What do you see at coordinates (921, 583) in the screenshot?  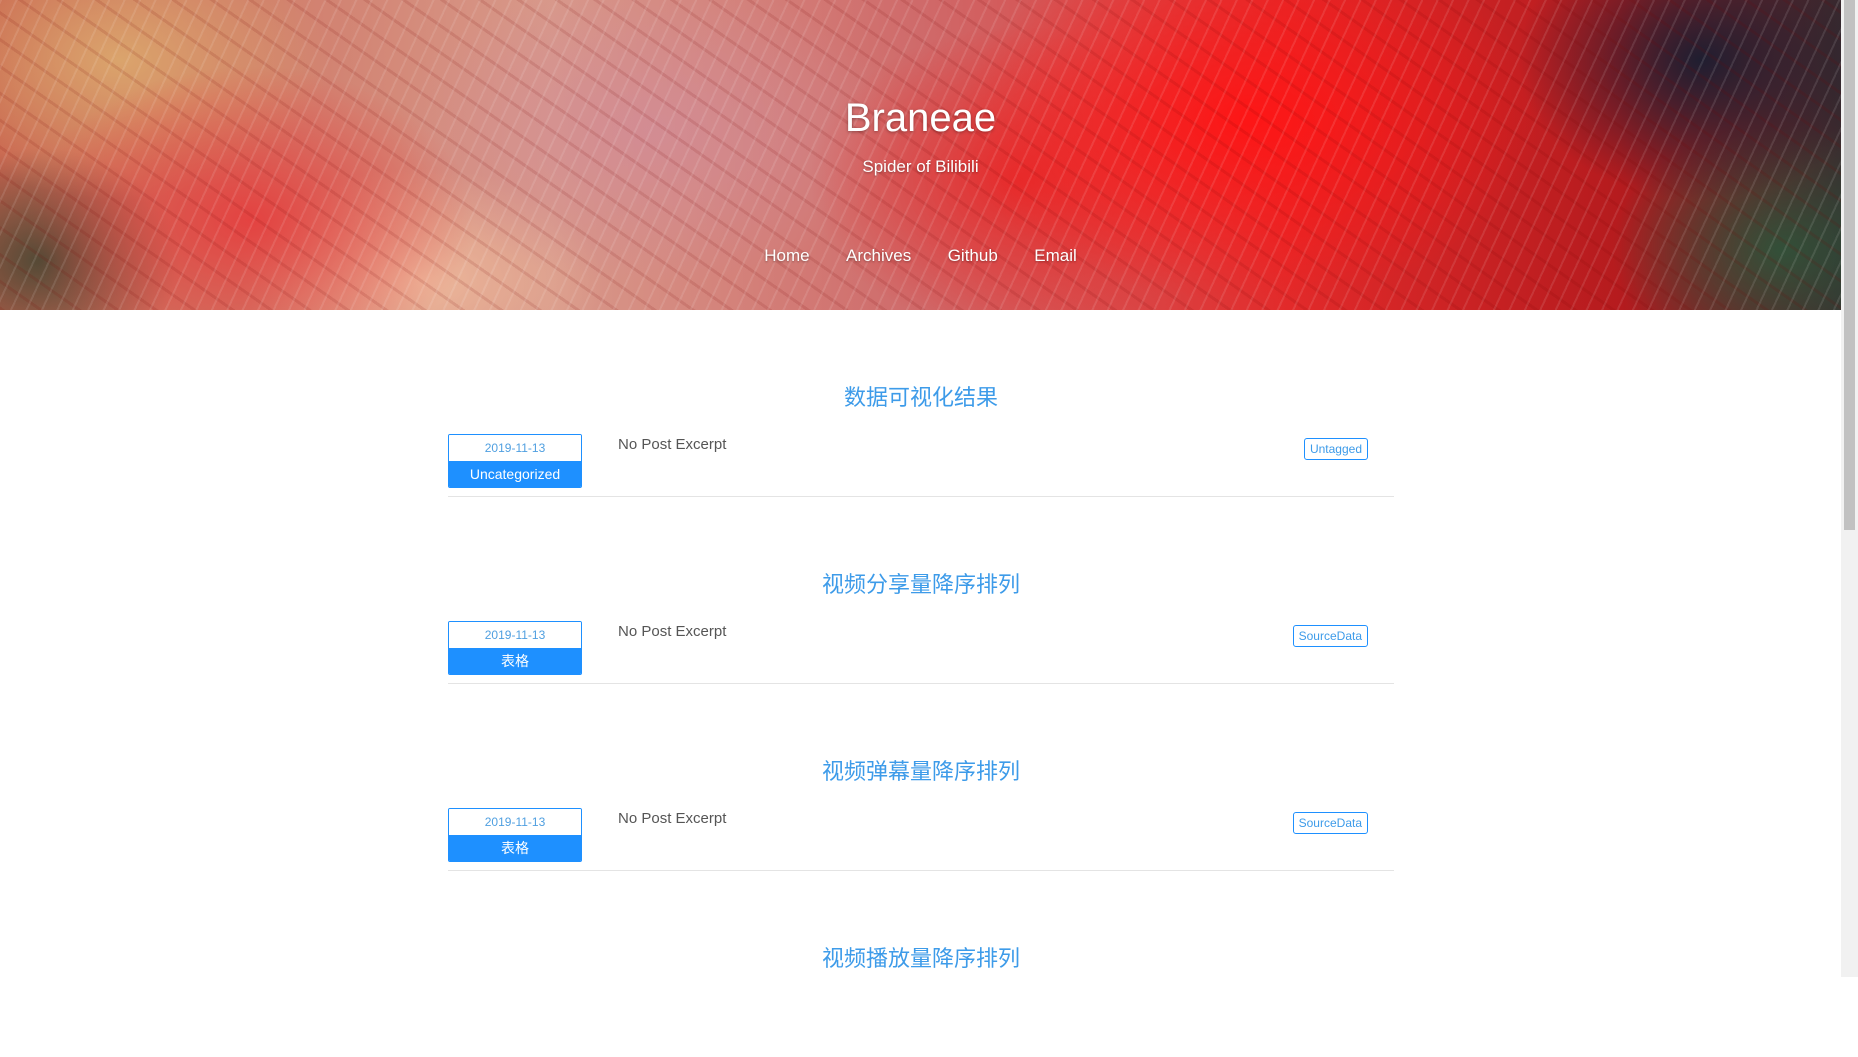 I see `post-title-link: 视频分享量降序排列` at bounding box center [921, 583].